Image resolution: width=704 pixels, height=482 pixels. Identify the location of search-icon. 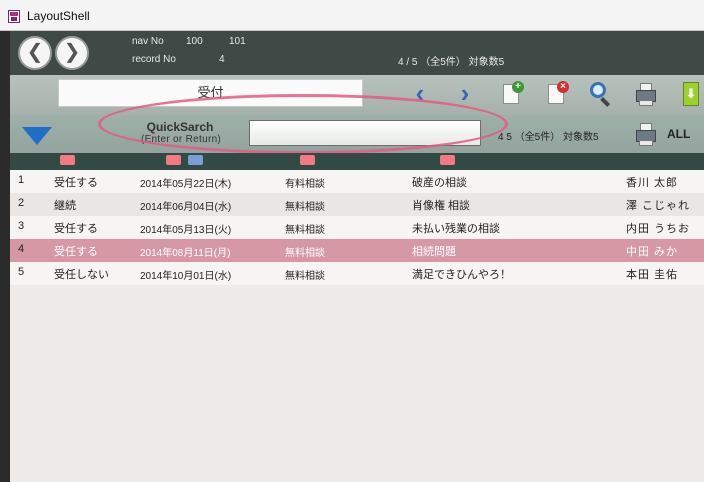
(601, 94).